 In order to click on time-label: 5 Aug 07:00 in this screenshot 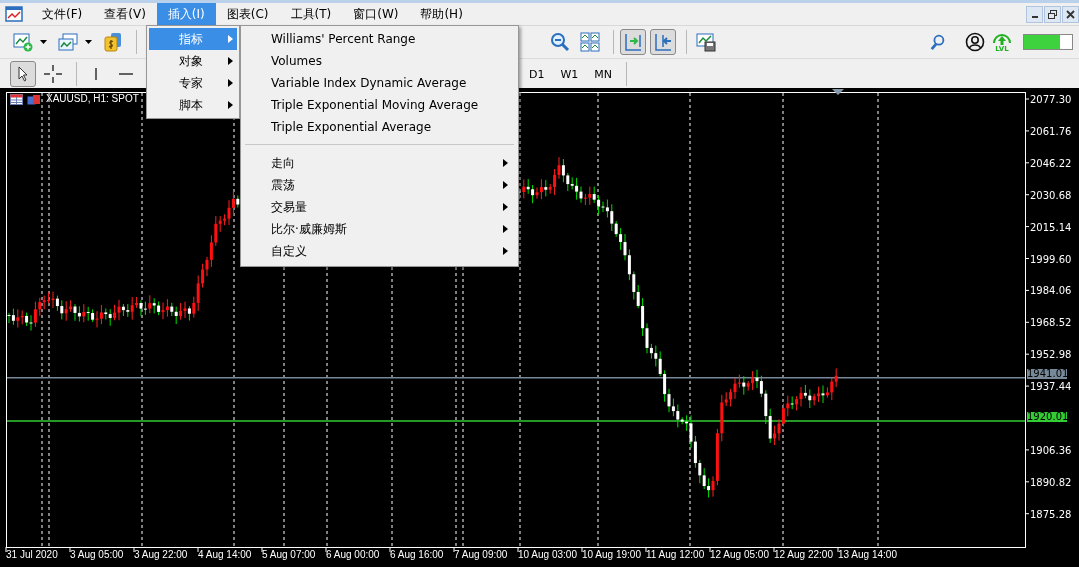, I will do `click(289, 554)`.